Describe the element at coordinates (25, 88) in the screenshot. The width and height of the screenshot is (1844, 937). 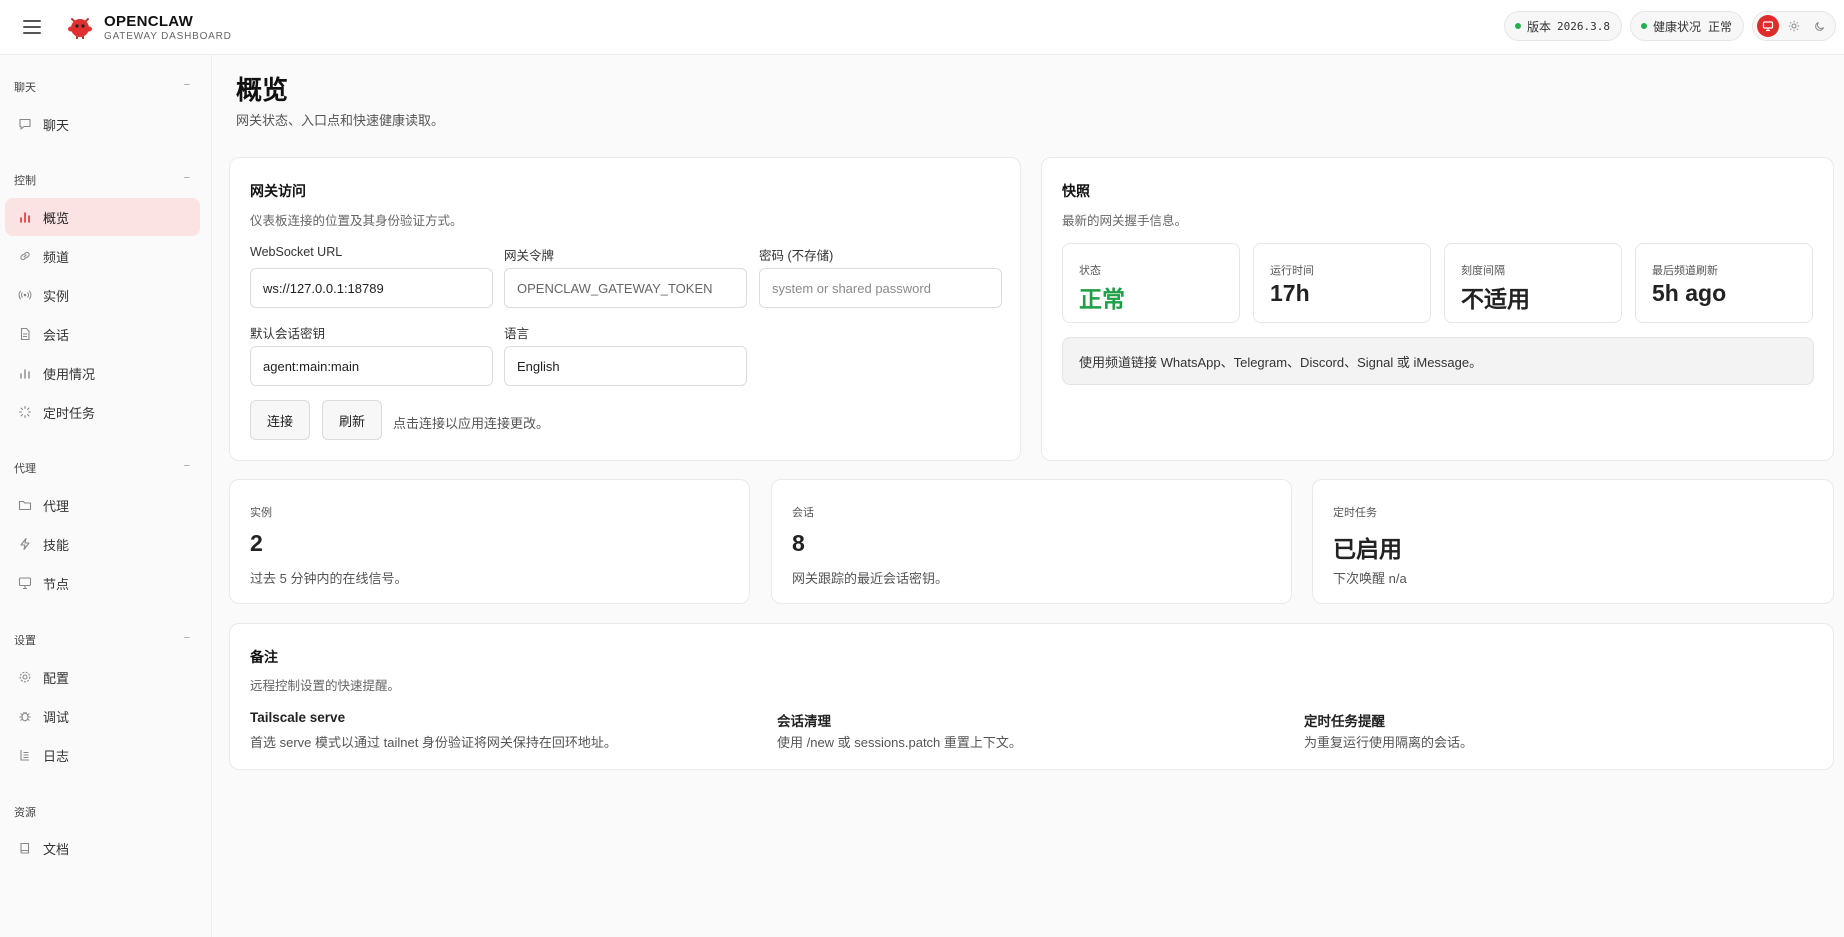
I see `section-label: 聊天` at that location.